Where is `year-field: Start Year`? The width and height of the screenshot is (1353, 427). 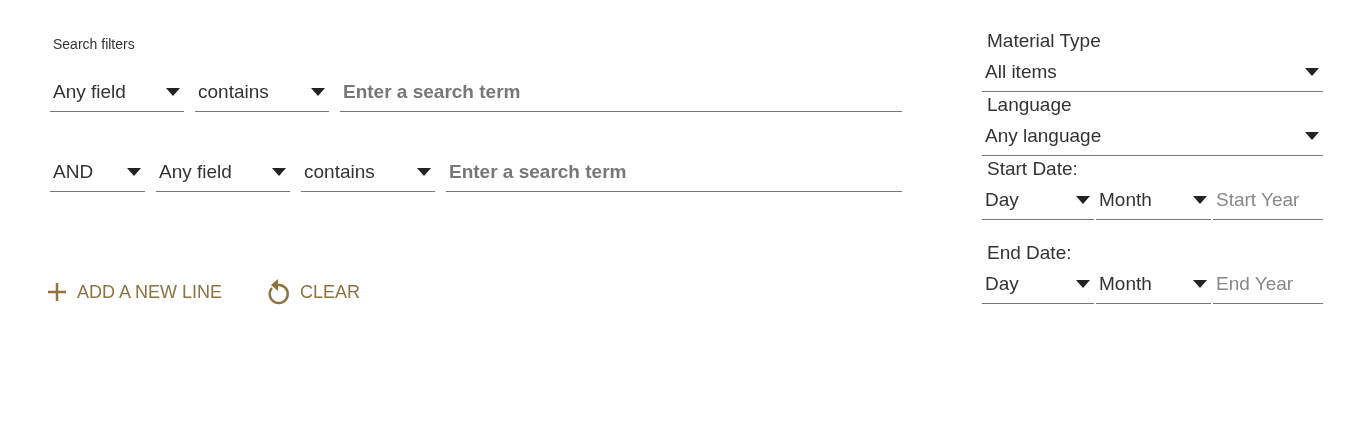
year-field: Start Year is located at coordinates (1268, 200).